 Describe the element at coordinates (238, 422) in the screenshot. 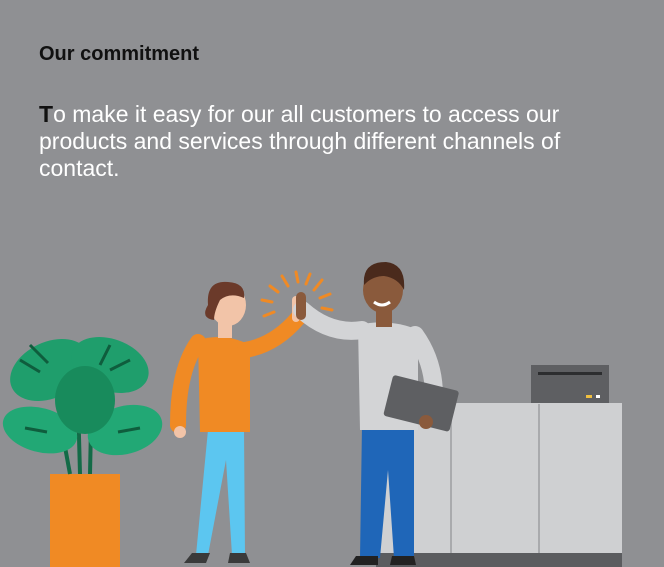

I see `woman-figure` at that location.